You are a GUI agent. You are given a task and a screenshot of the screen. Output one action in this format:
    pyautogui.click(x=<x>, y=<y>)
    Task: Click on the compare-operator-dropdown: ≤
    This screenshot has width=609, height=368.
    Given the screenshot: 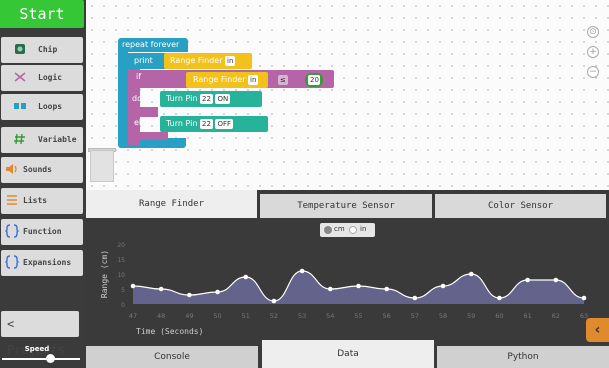 What is the action you would take?
    pyautogui.click(x=283, y=80)
    